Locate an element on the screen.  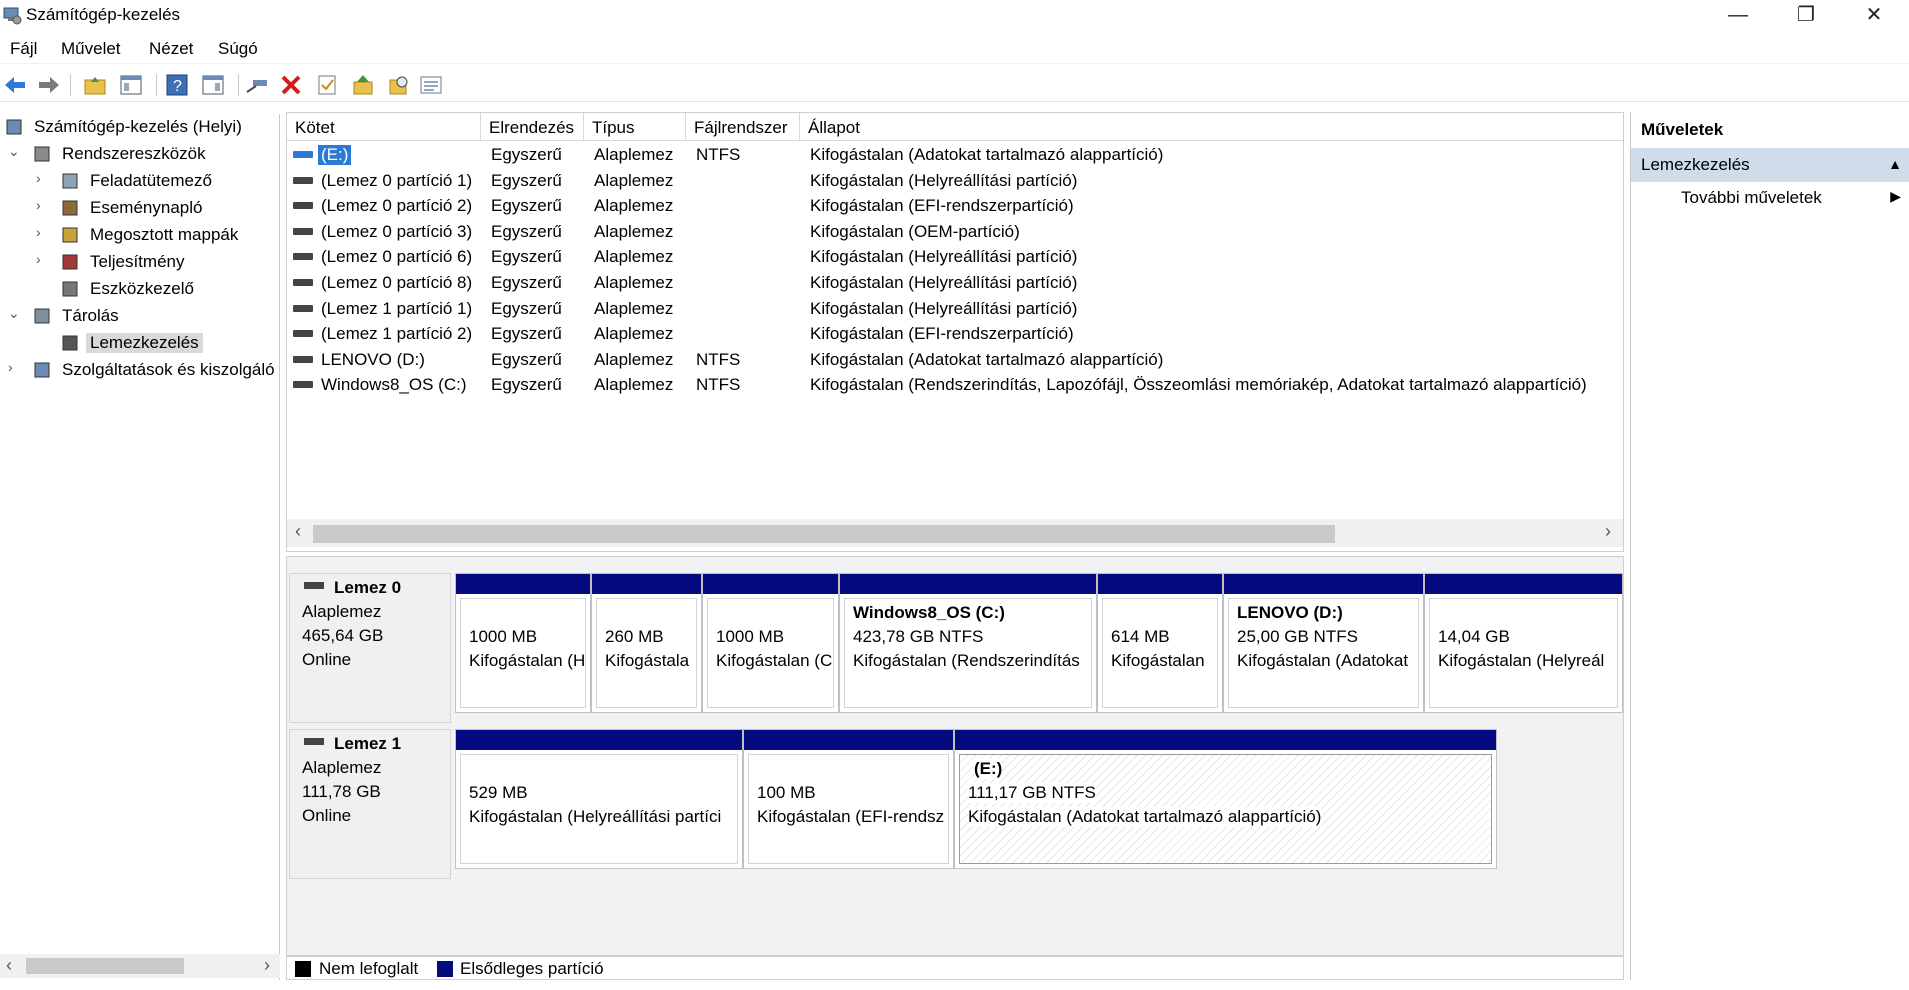
disk-label: Lemez 1 Alaplemez 111,78 GB Online is located at coordinates (370, 804).